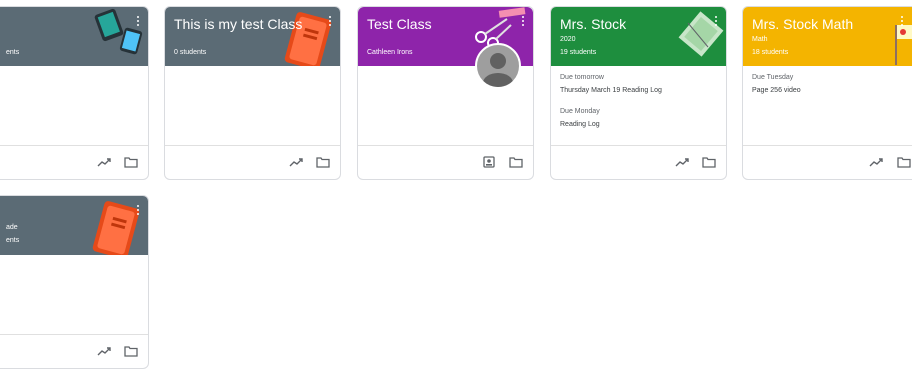 This screenshot has width=912, height=370. What do you see at coordinates (580, 124) in the screenshot?
I see `assignment-link: Reading Log` at bounding box center [580, 124].